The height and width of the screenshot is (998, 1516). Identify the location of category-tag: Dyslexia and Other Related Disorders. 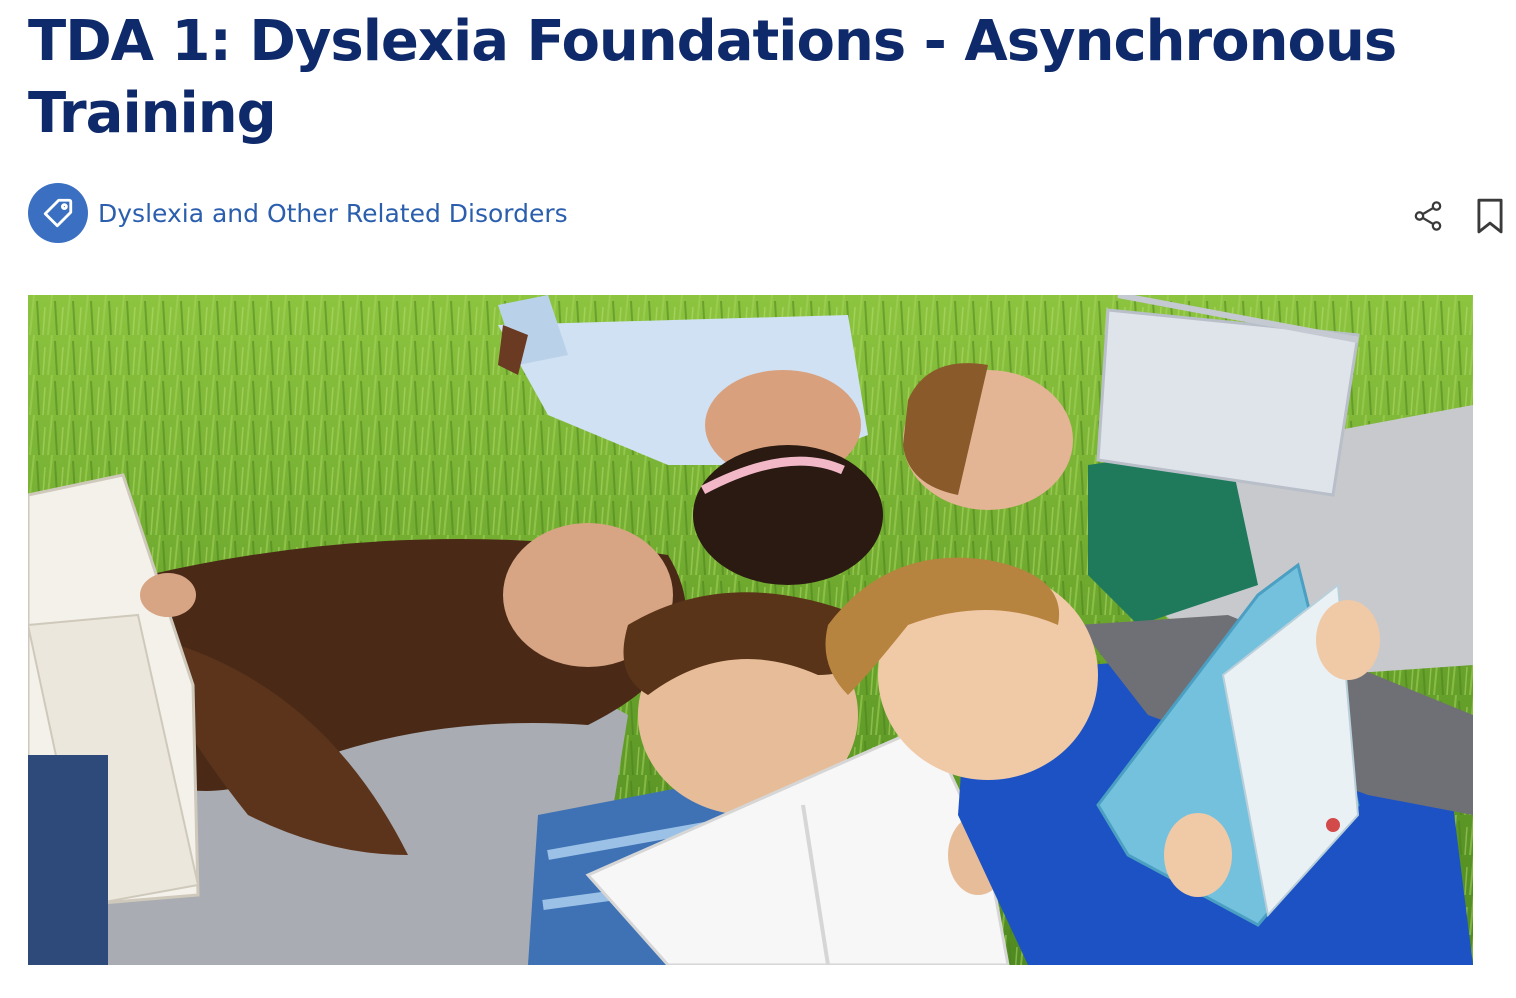
(298, 213).